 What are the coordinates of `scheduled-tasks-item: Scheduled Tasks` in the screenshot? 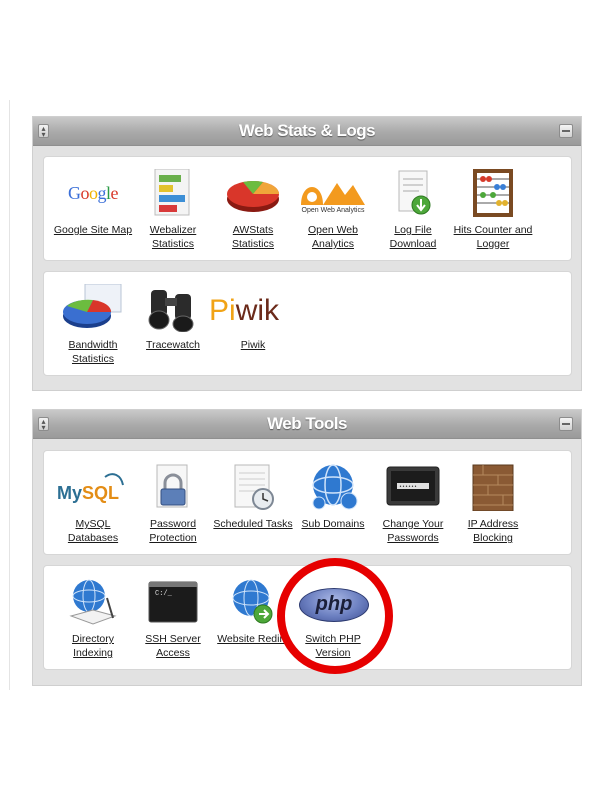 It's located at (253, 497).